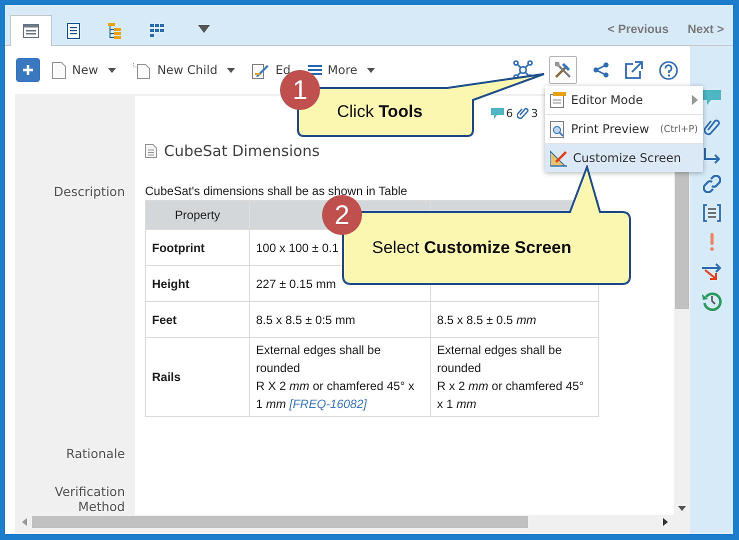 The image size is (739, 540). Describe the element at coordinates (712, 271) in the screenshot. I see `arrows-icon` at that location.